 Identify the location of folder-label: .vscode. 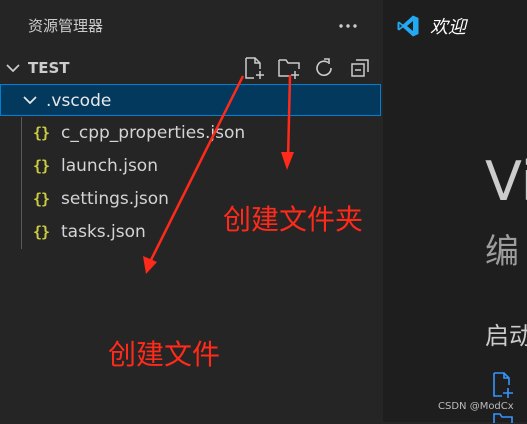
(79, 101).